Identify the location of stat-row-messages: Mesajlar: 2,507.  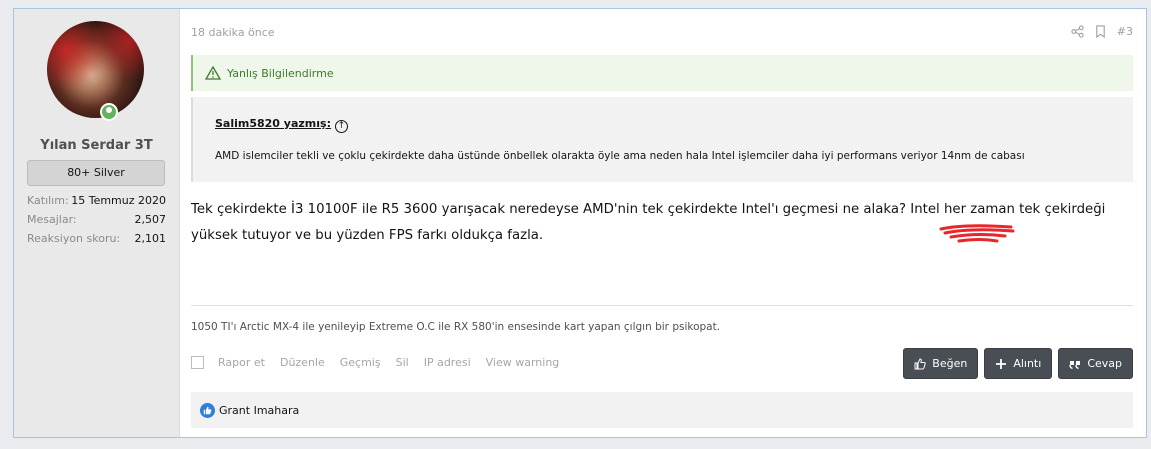
(96, 219).